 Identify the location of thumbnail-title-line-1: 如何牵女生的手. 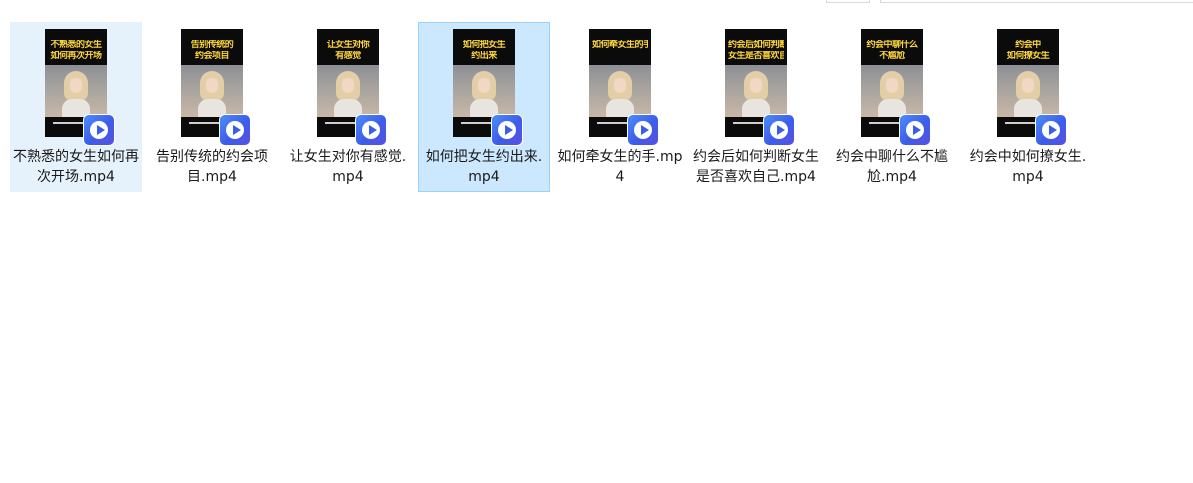
(620, 45).